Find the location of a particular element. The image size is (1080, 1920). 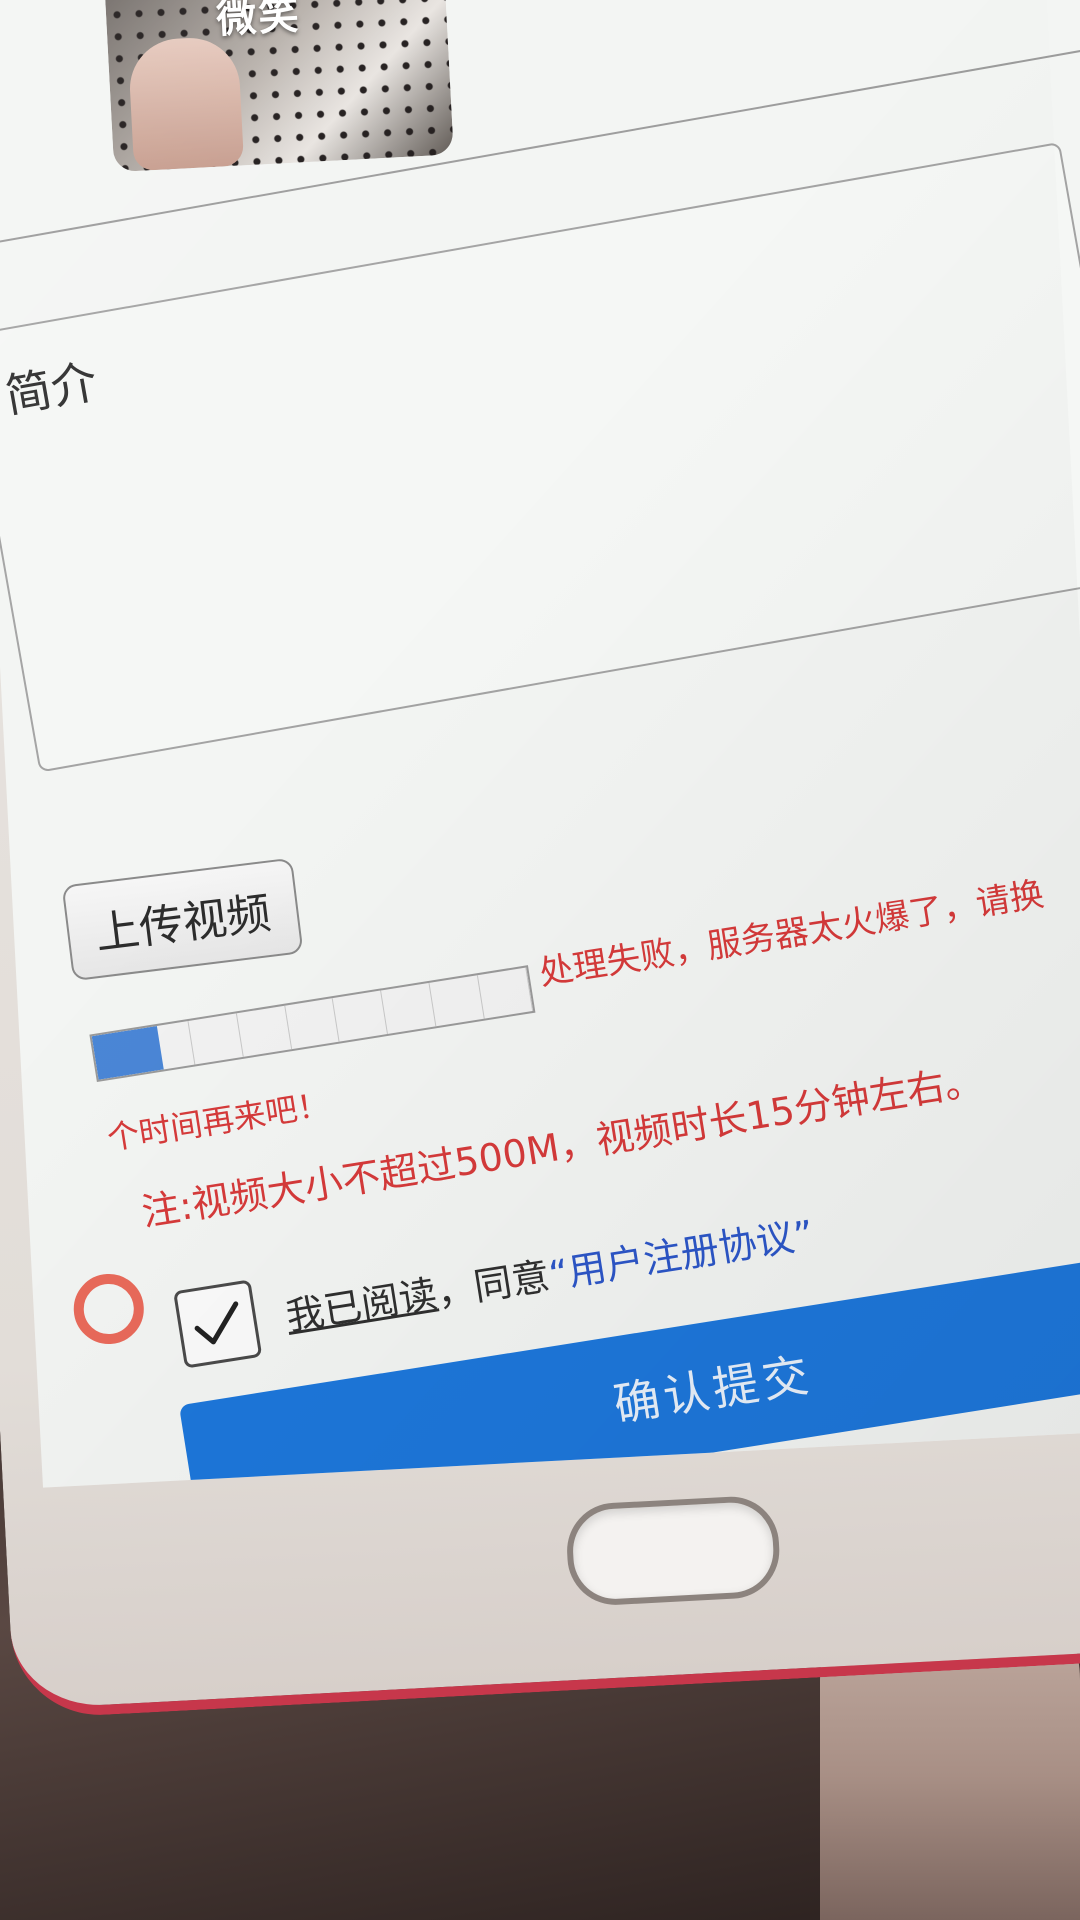

user-agreement-link: “用户注册协议” is located at coordinates (681, 1254).